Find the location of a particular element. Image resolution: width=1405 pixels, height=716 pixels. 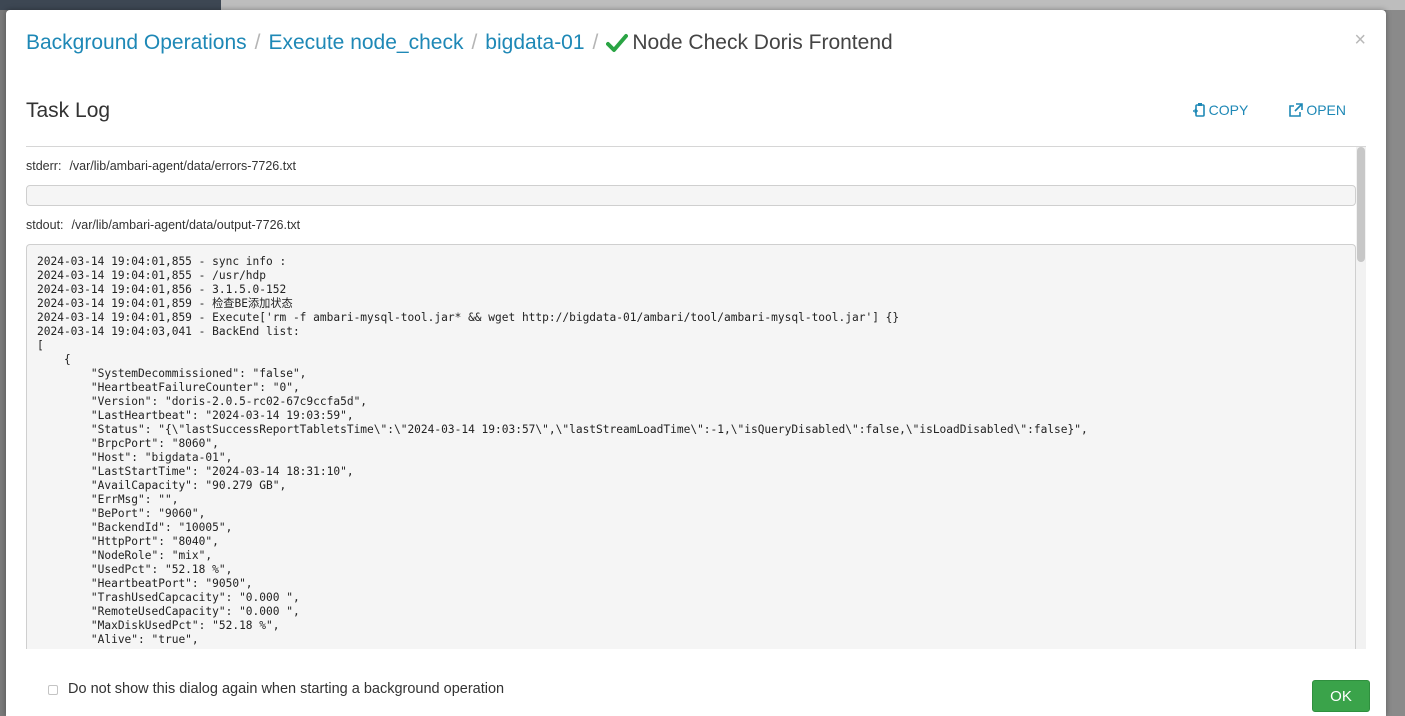

stdout-label: stdout: is located at coordinates (45, 225).